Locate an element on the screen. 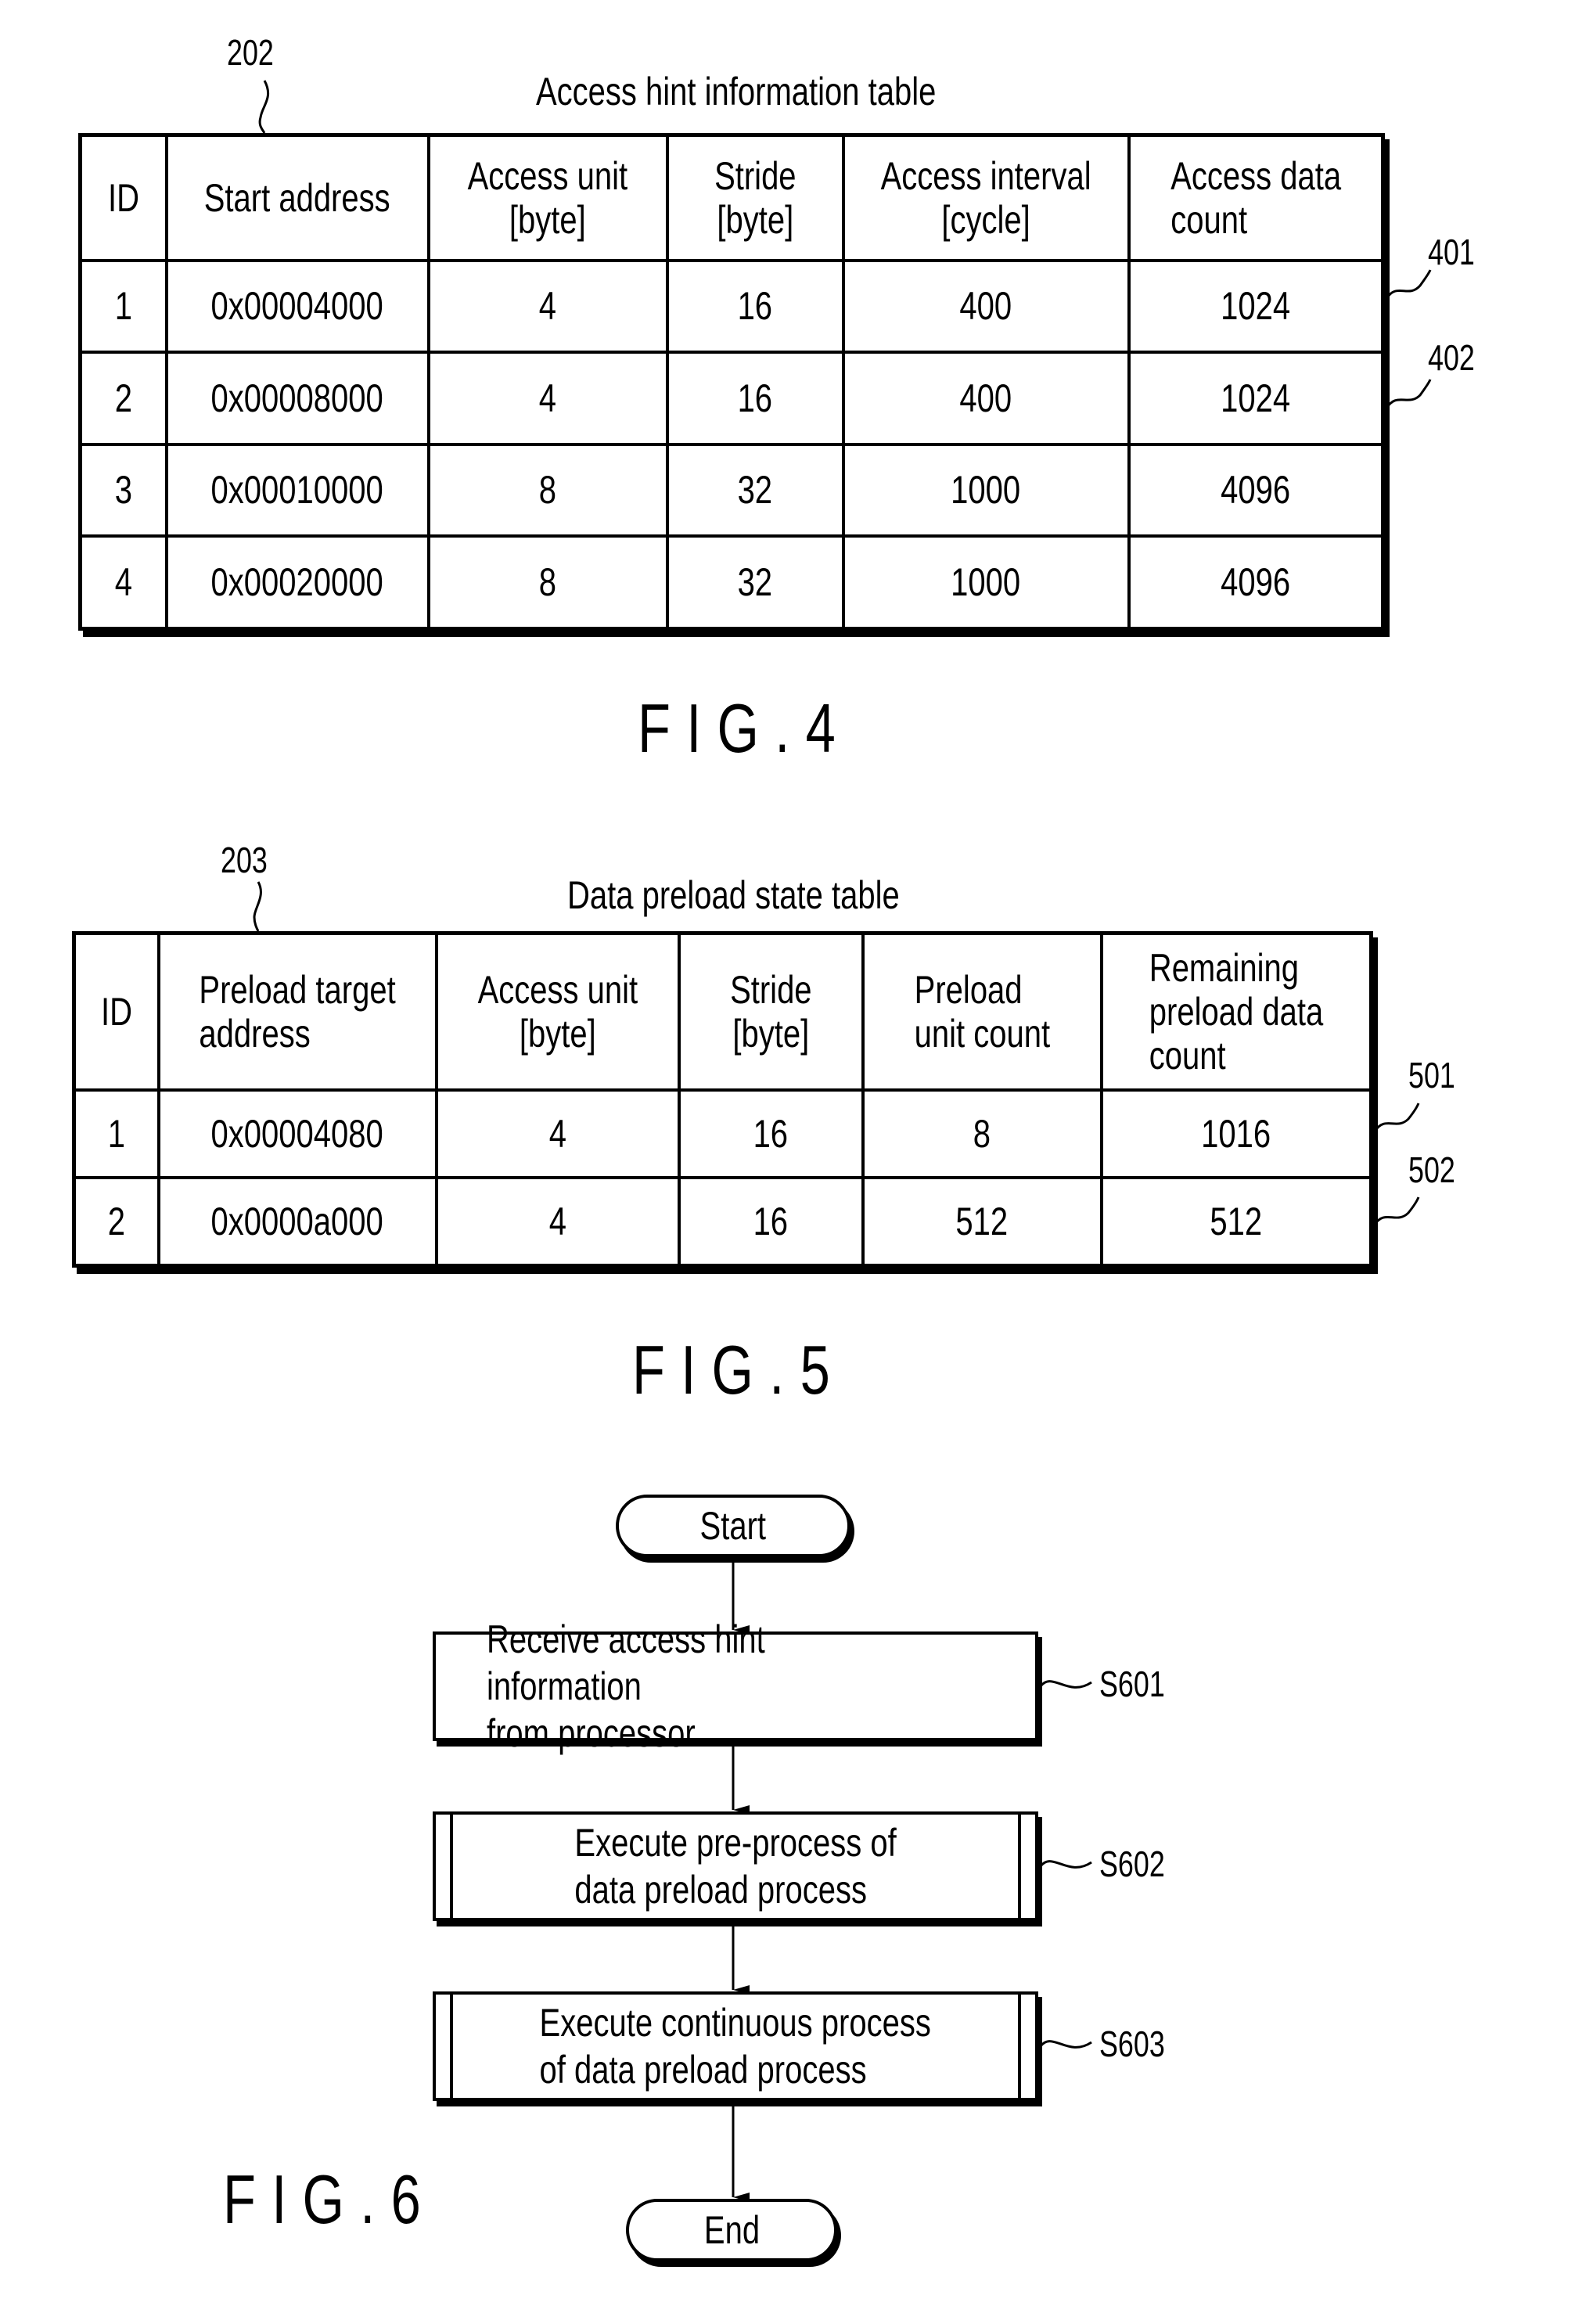  leader-s602 is located at coordinates (1065, 1864).